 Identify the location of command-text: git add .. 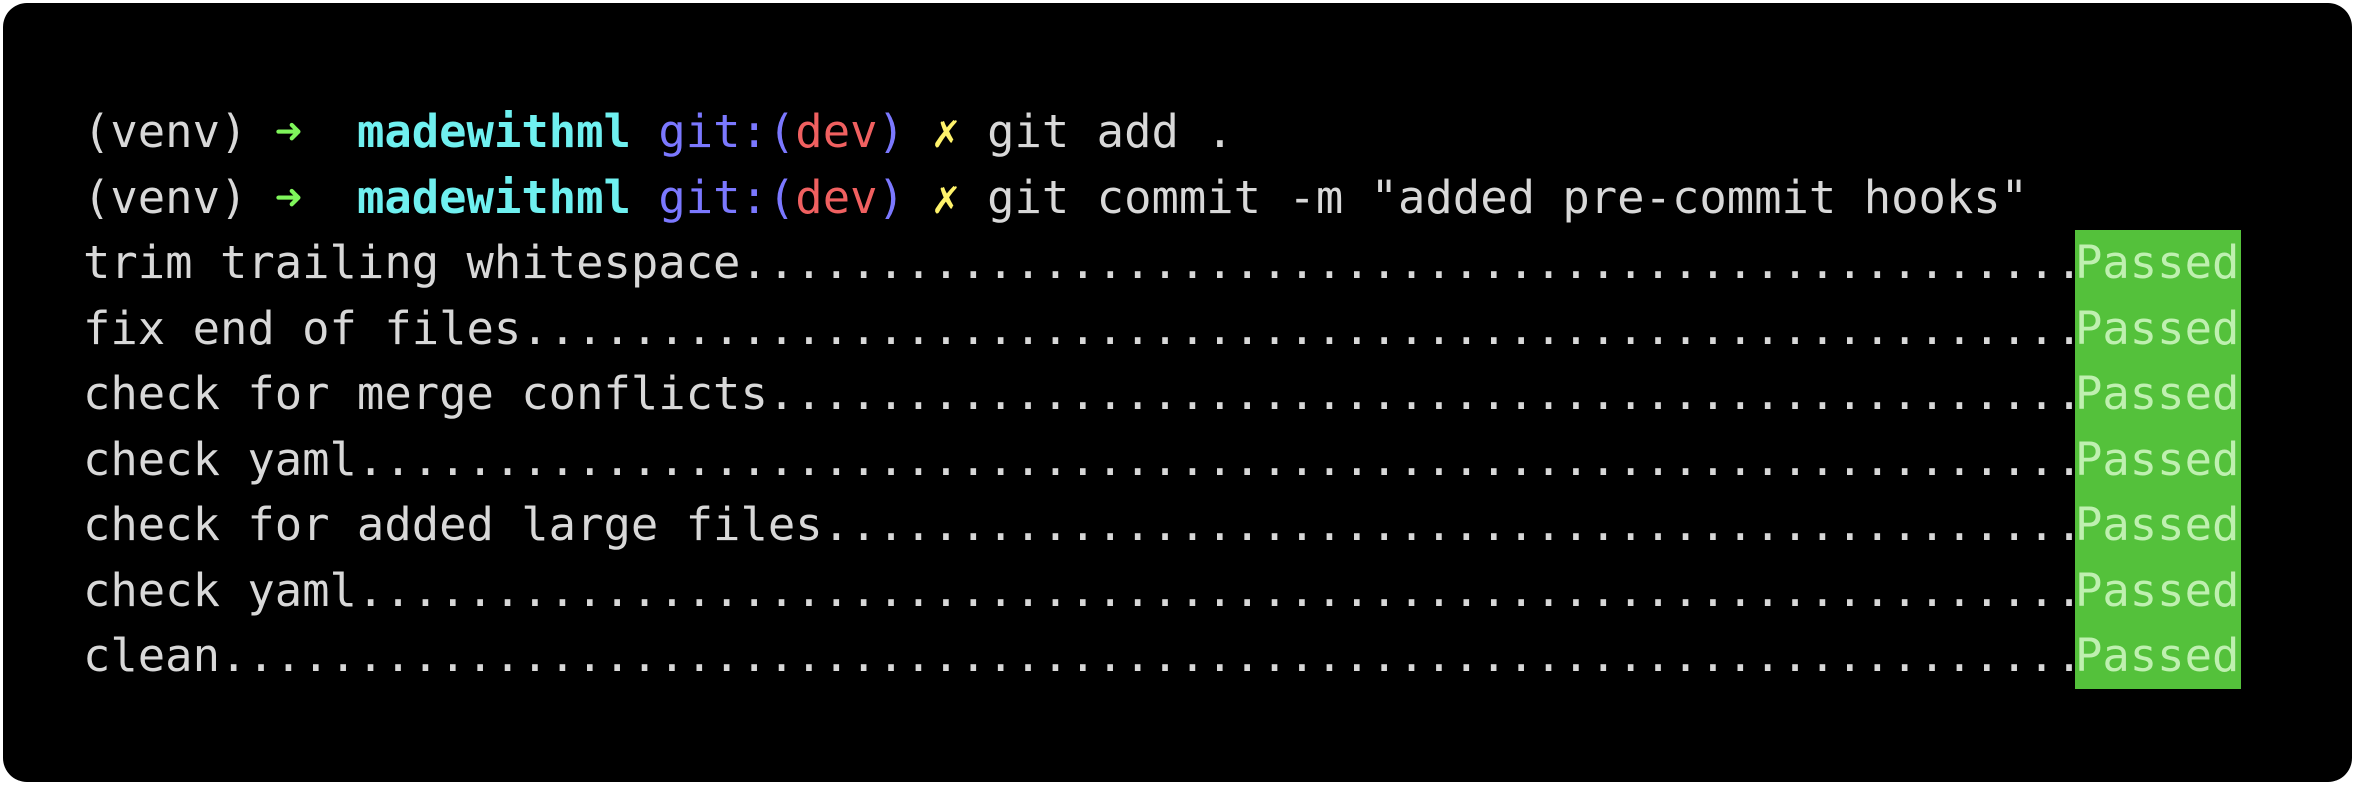
(1110, 131).